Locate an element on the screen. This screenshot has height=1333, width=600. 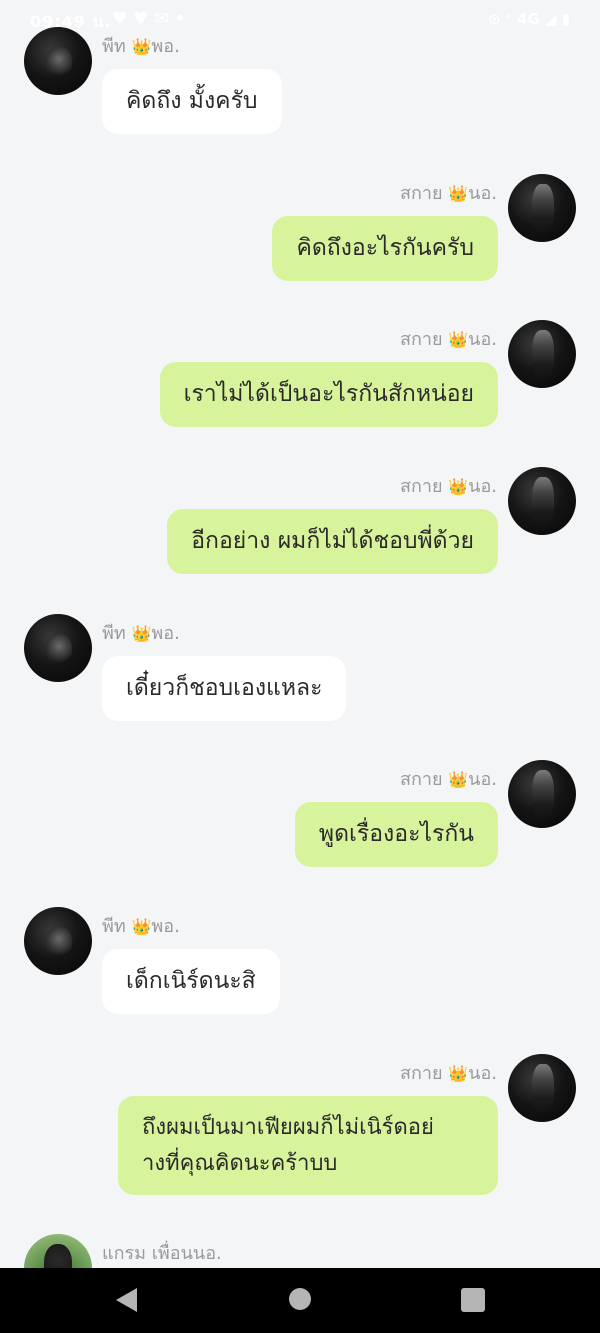
recent-apps-icon is located at coordinates (473, 1300).